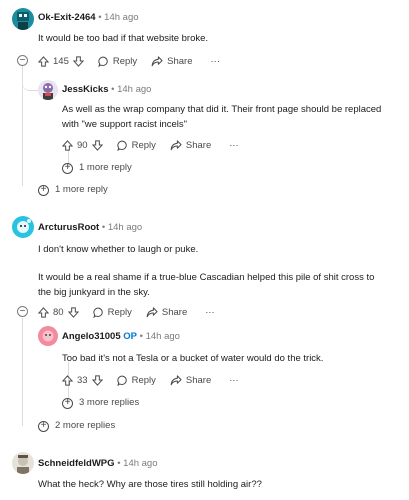 The image size is (409, 500). I want to click on vote-count: 90, so click(82, 145).